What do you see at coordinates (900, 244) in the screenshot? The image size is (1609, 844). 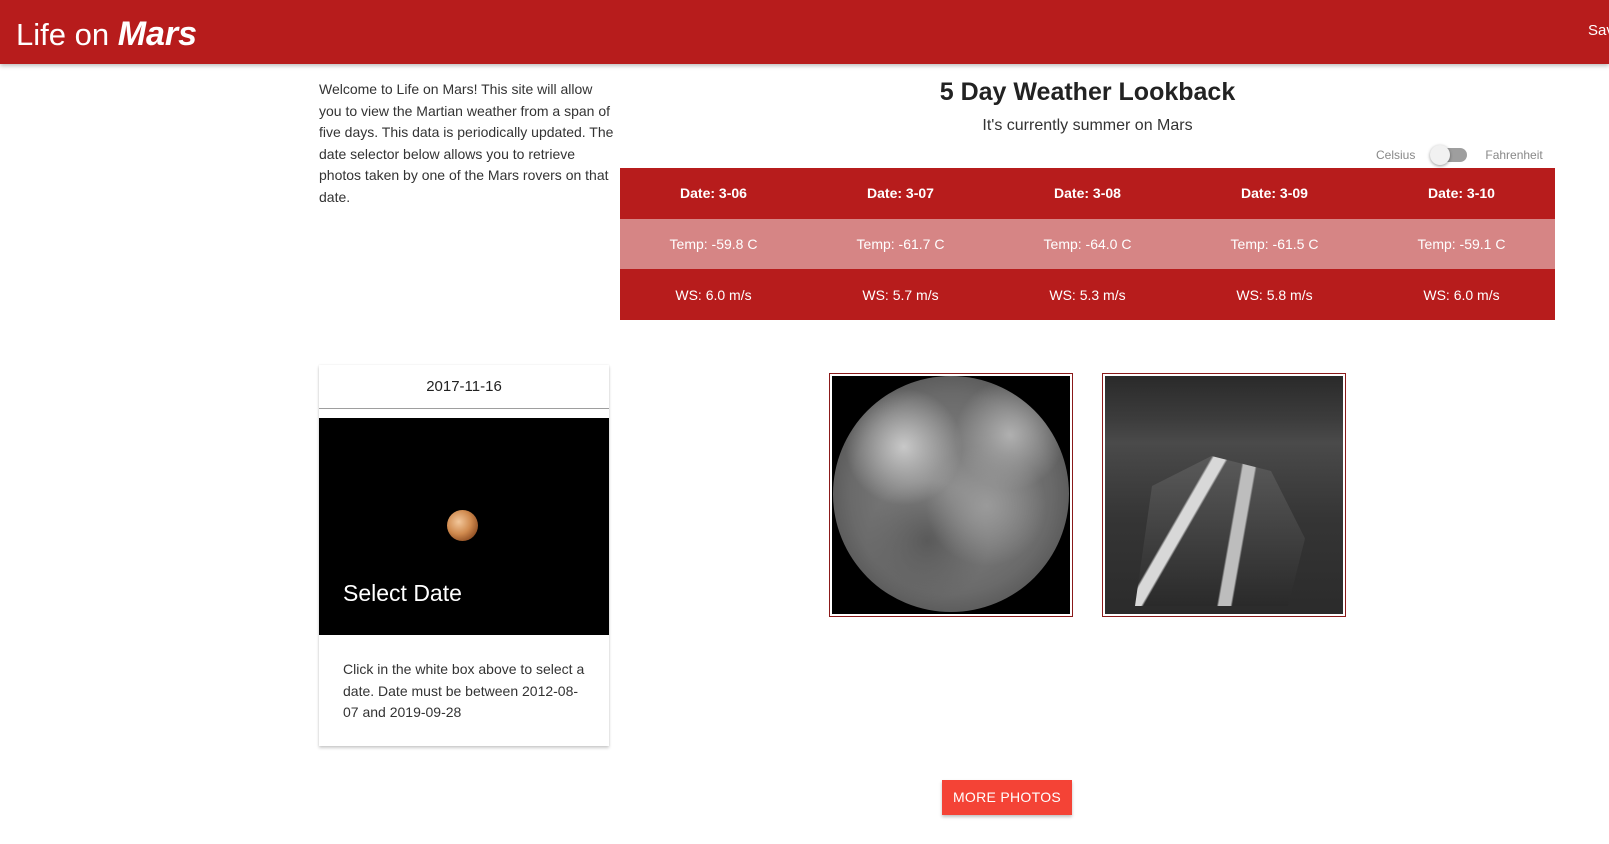 I see `weather-temp-cell: Temp: -61.7 C` at bounding box center [900, 244].